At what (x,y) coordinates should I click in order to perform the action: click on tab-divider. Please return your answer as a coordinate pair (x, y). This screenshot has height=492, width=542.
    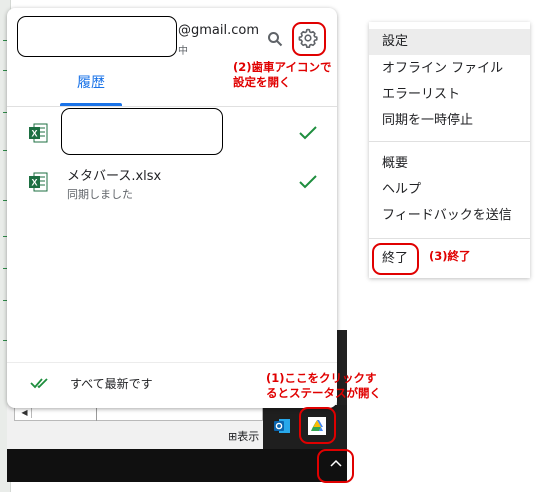
    Looking at the image, I should click on (172, 106).